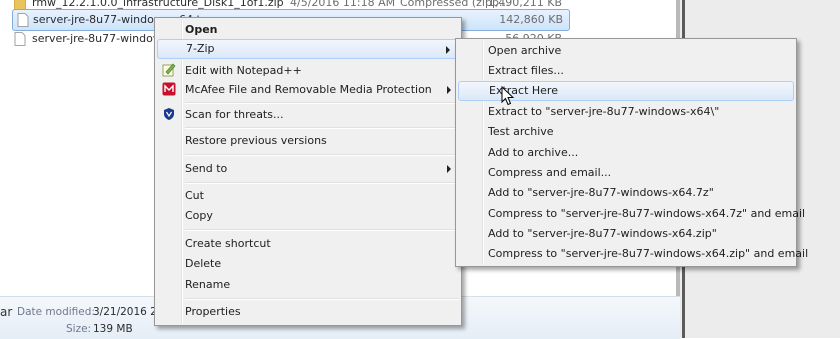  What do you see at coordinates (308, 71) in the screenshot?
I see `menu-item-edit-notepad: Edit with Notepad++` at bounding box center [308, 71].